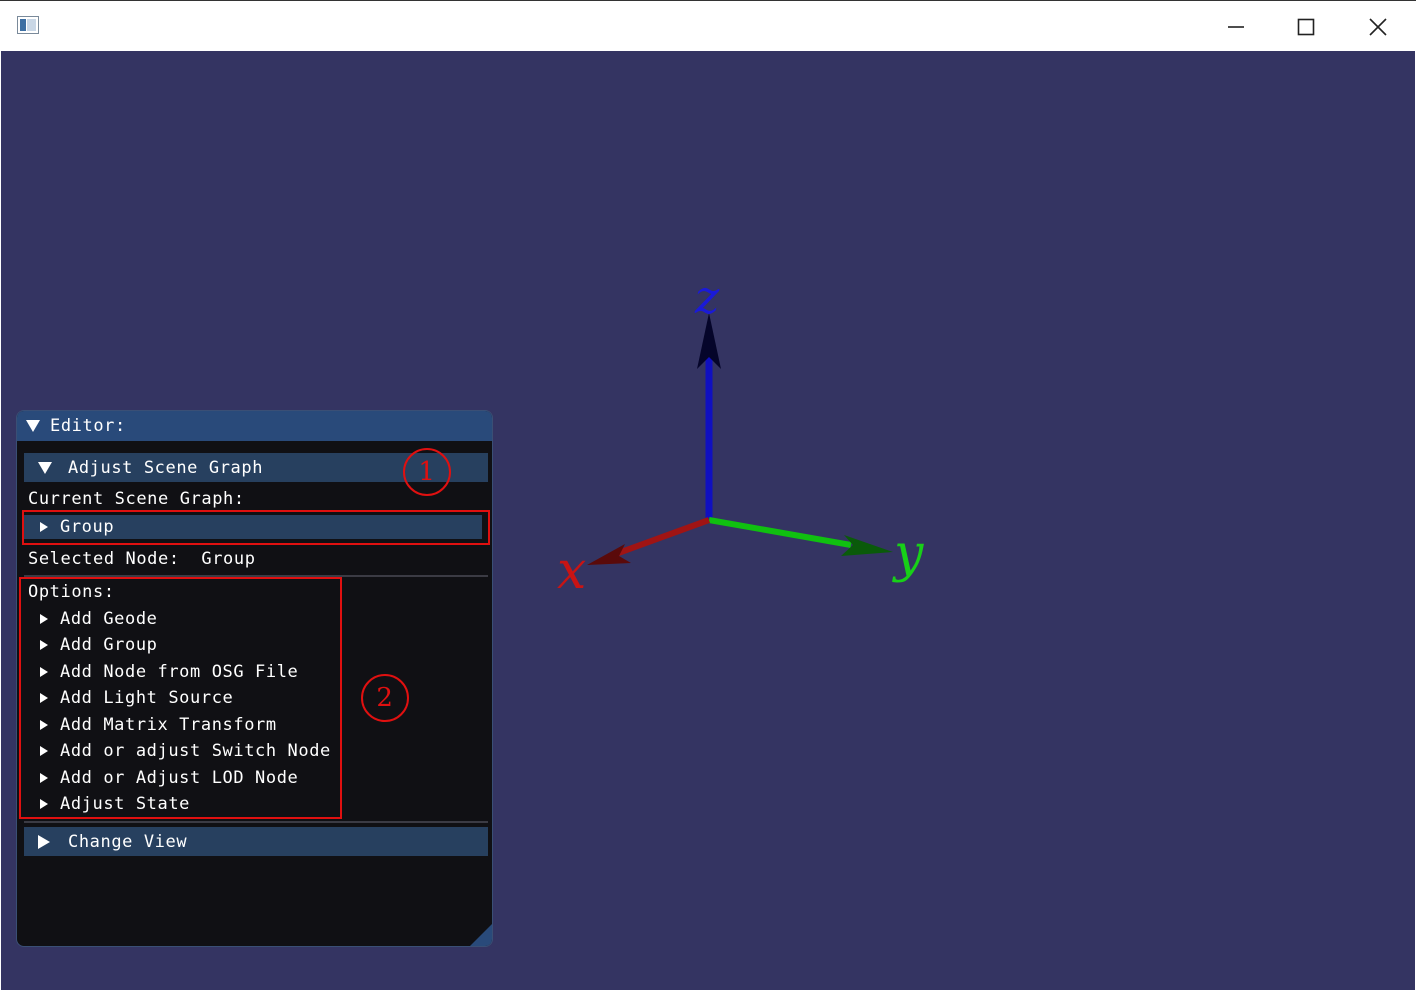 The height and width of the screenshot is (991, 1416). What do you see at coordinates (254, 426) in the screenshot?
I see `editor-title-bar: Editor:` at bounding box center [254, 426].